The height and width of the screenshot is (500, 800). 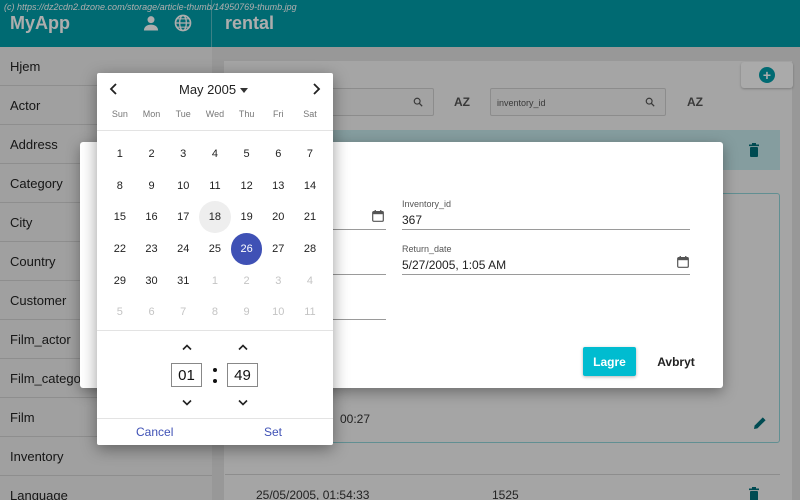 What do you see at coordinates (278, 186) in the screenshot?
I see `day-cell: 13` at bounding box center [278, 186].